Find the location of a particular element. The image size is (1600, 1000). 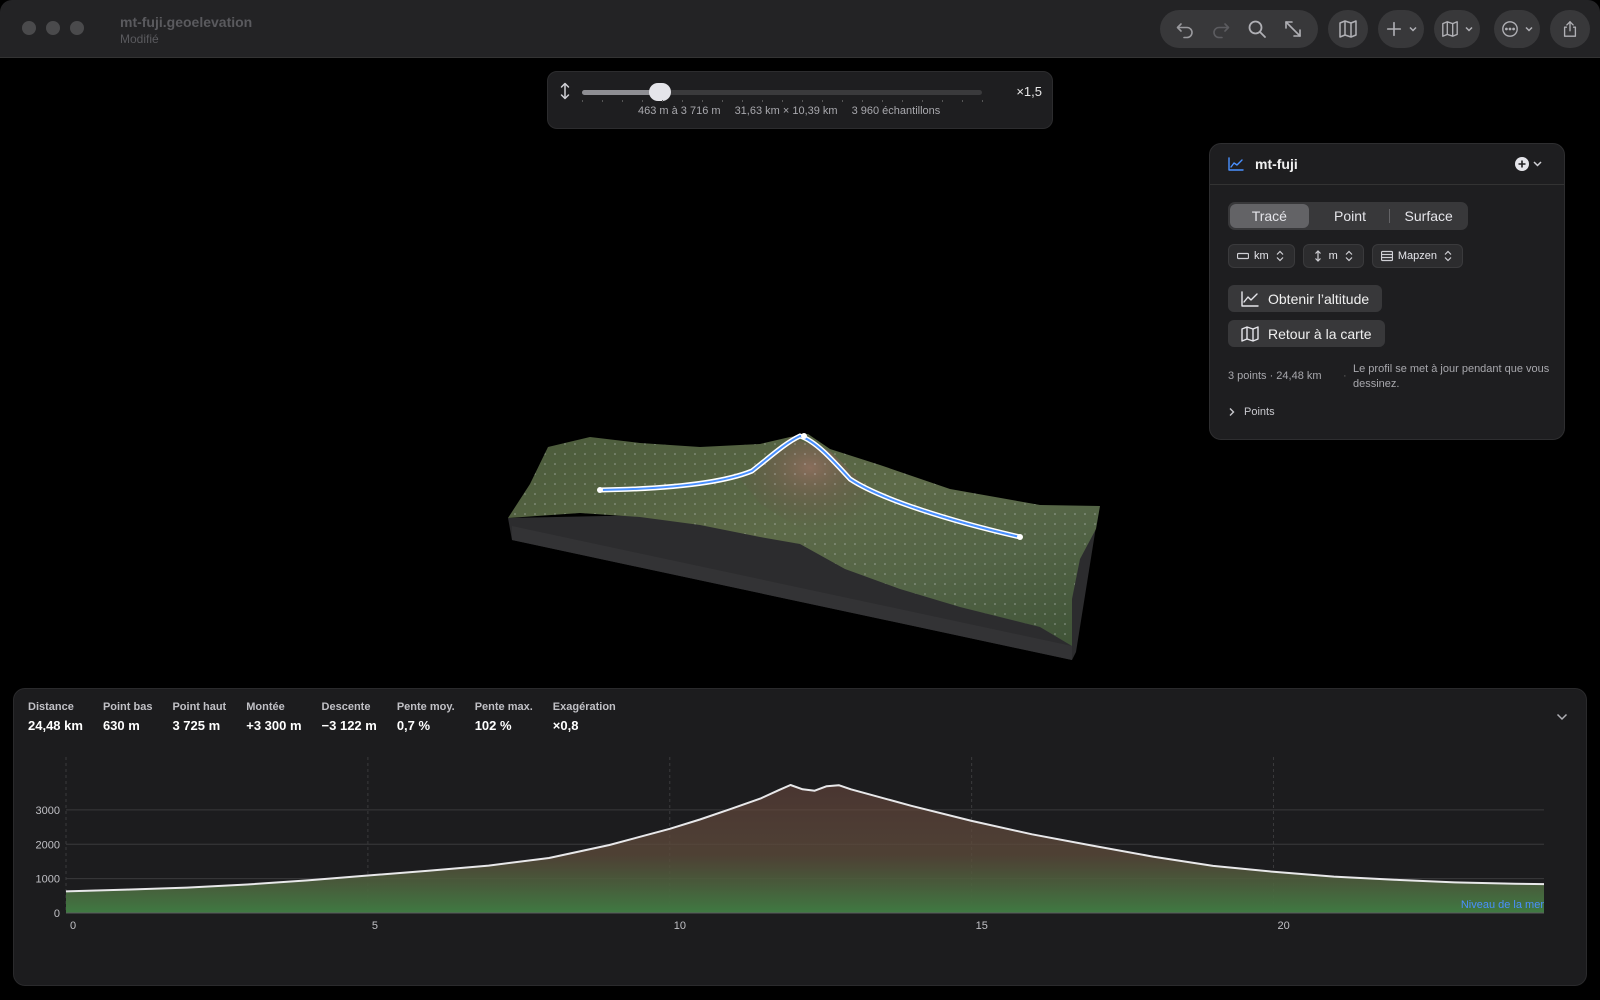

elevation-range: 463 m à 3 716 m is located at coordinates (679, 111).